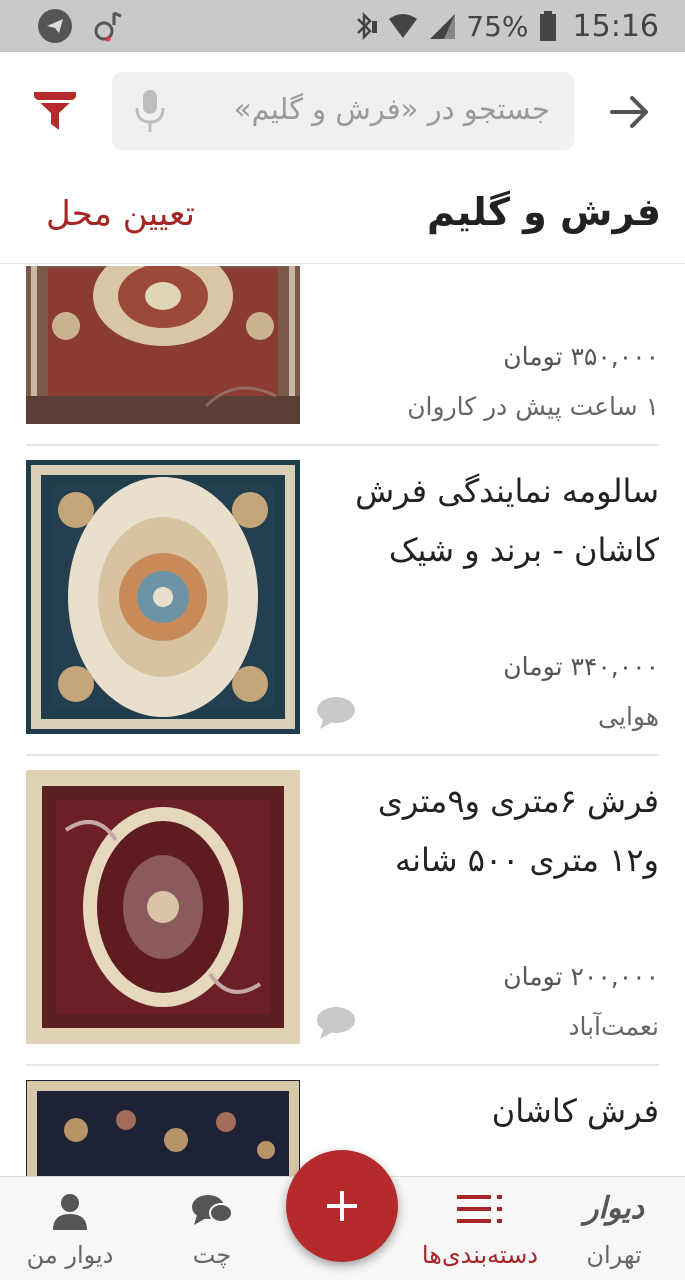 Image resolution: width=685 pixels, height=1280 pixels. What do you see at coordinates (575, 1111) in the screenshot?
I see `listing-title: فرش کاشان` at bounding box center [575, 1111].